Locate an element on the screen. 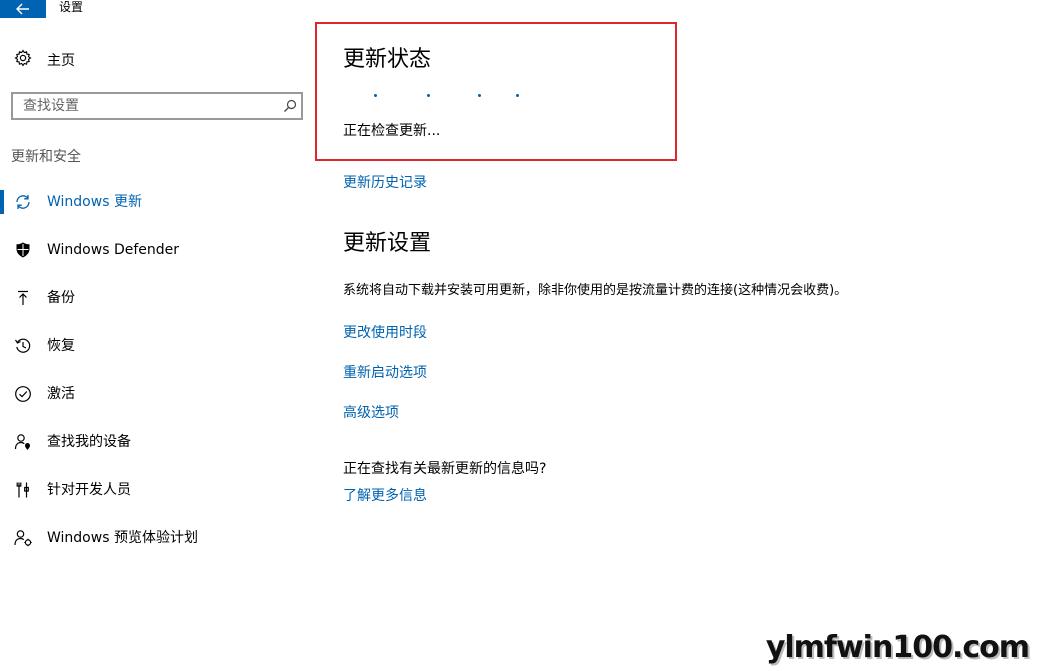 The height and width of the screenshot is (671, 1041). insider-person-icon is located at coordinates (23, 538).